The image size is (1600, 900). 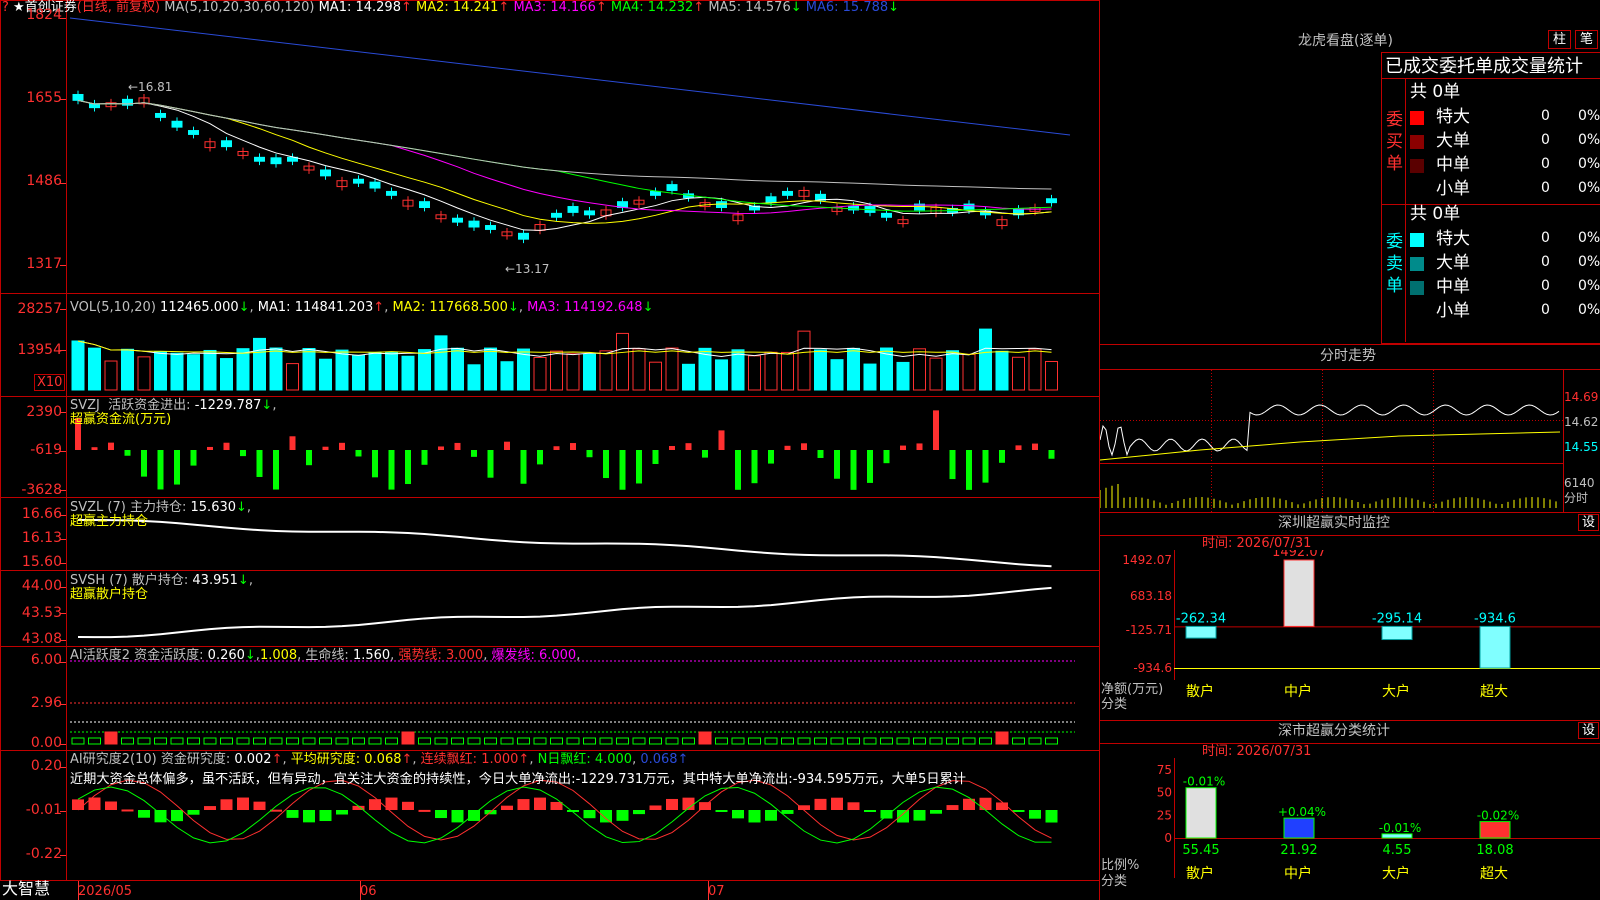 What do you see at coordinates (41, 562) in the screenshot?
I see `svzl-tick: 15.60` at bounding box center [41, 562].